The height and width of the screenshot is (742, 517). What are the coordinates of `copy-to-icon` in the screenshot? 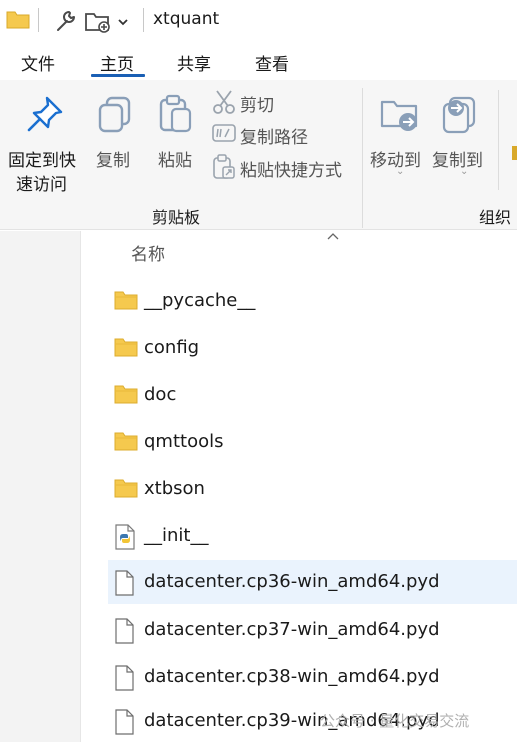 It's located at (460, 116).